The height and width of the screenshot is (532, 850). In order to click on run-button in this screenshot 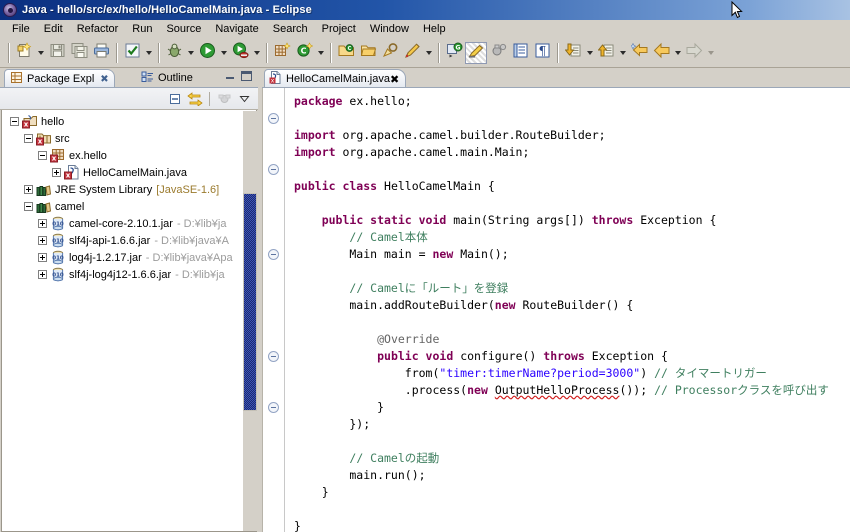, I will do `click(207, 53)`.